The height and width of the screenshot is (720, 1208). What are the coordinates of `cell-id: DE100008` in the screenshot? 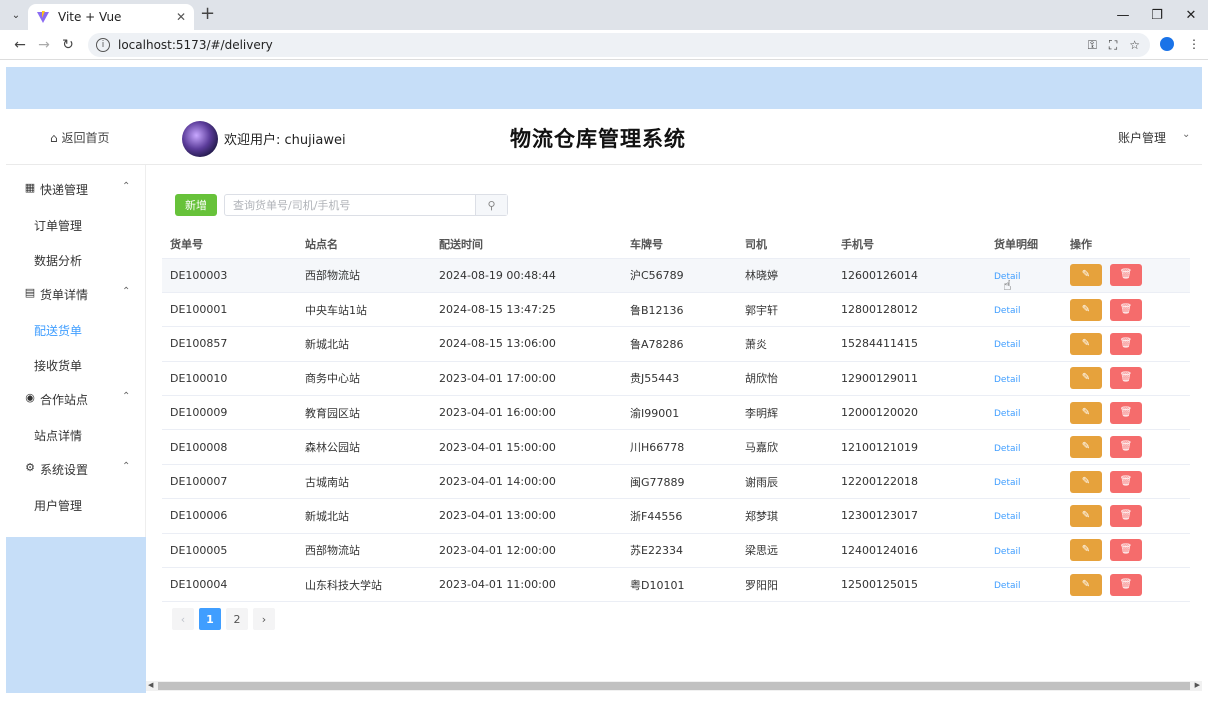 It's located at (229, 447).